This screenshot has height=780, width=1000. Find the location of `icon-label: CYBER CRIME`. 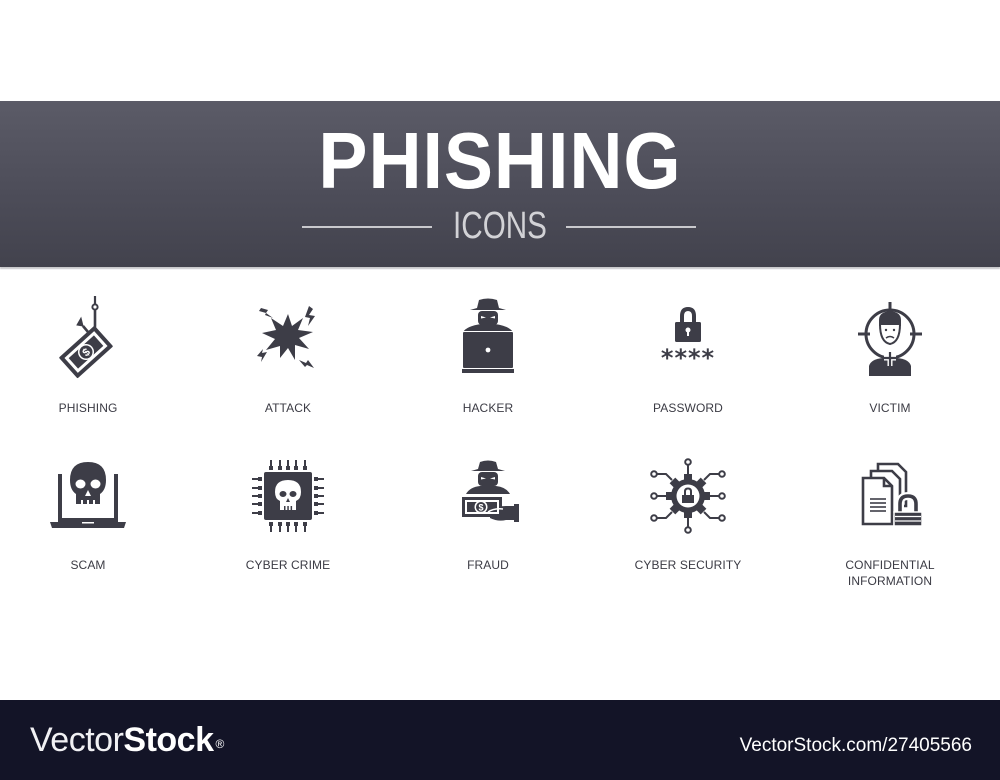

icon-label: CYBER CRIME is located at coordinates (288, 565).